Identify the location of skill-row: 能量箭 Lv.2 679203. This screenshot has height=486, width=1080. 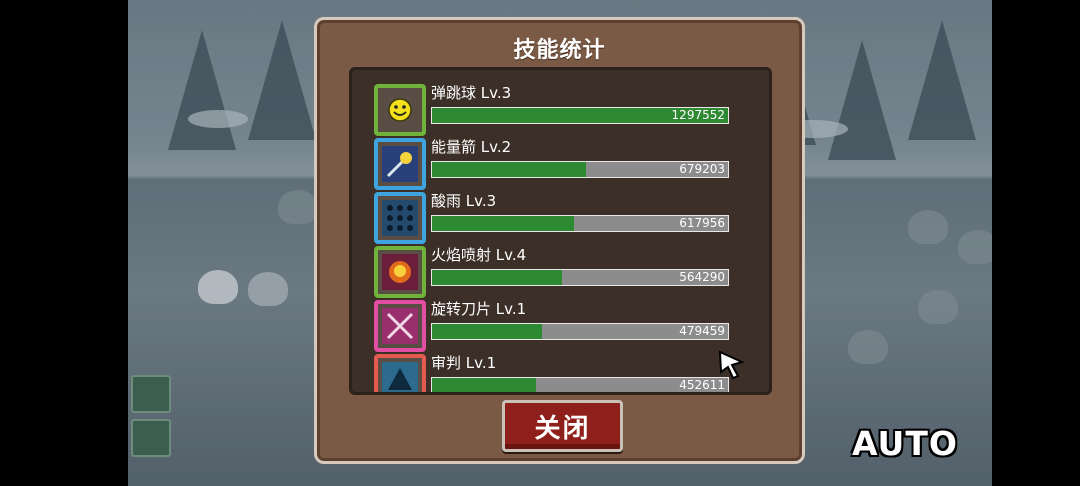
(554, 164).